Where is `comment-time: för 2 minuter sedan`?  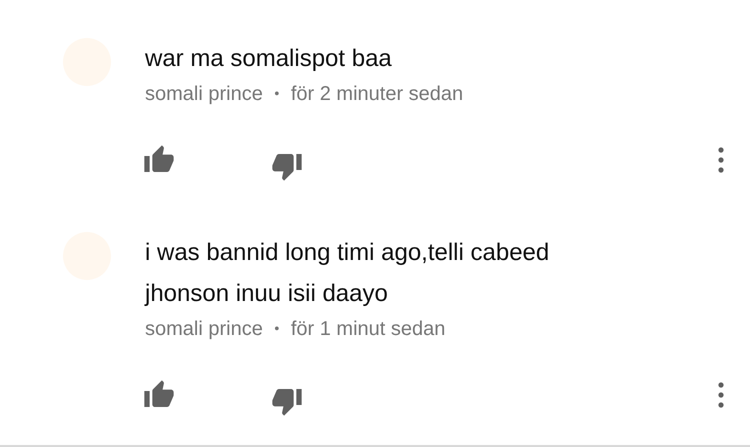 comment-time: för 2 minuter sedan is located at coordinates (377, 94).